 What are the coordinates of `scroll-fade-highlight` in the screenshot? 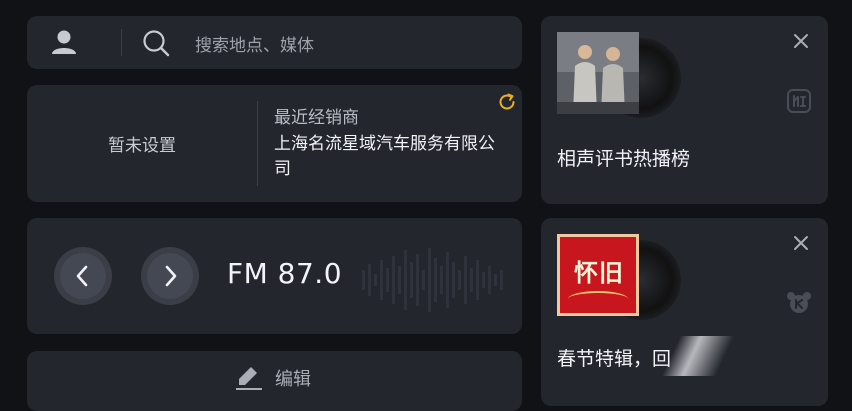 It's located at (701, 356).